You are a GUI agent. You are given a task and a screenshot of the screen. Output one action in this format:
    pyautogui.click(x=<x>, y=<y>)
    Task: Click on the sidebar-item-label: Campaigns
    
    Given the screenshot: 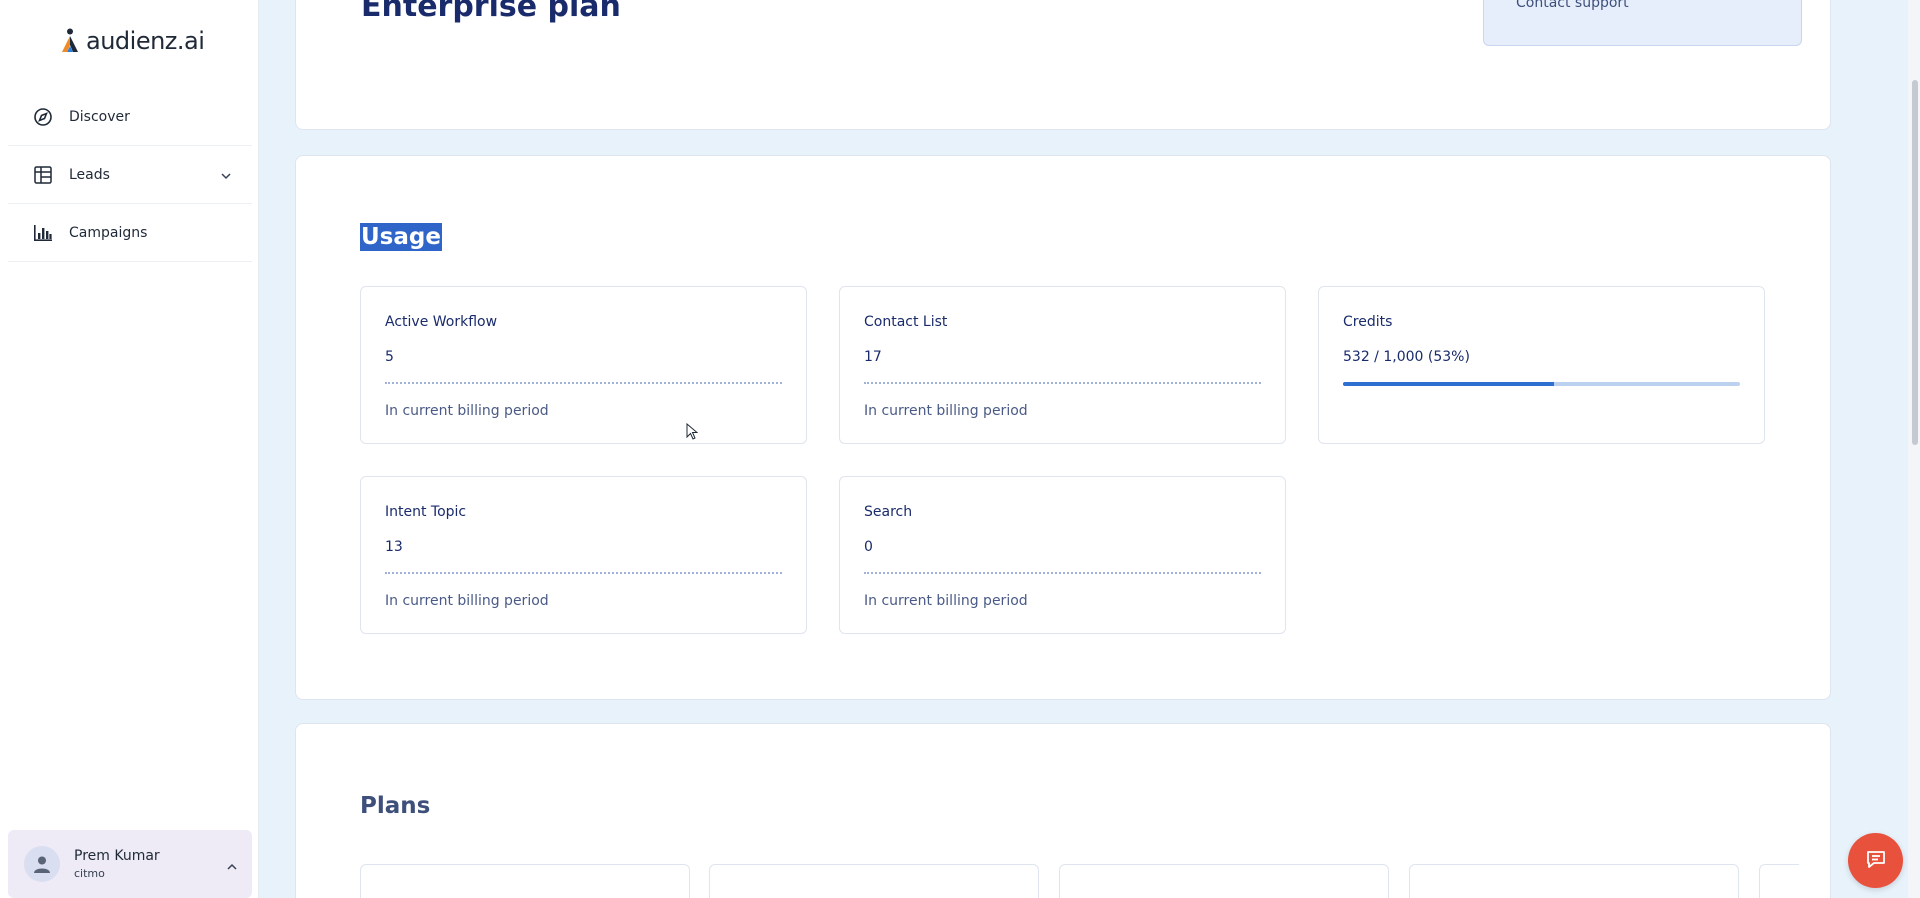 What is the action you would take?
    pyautogui.click(x=108, y=232)
    